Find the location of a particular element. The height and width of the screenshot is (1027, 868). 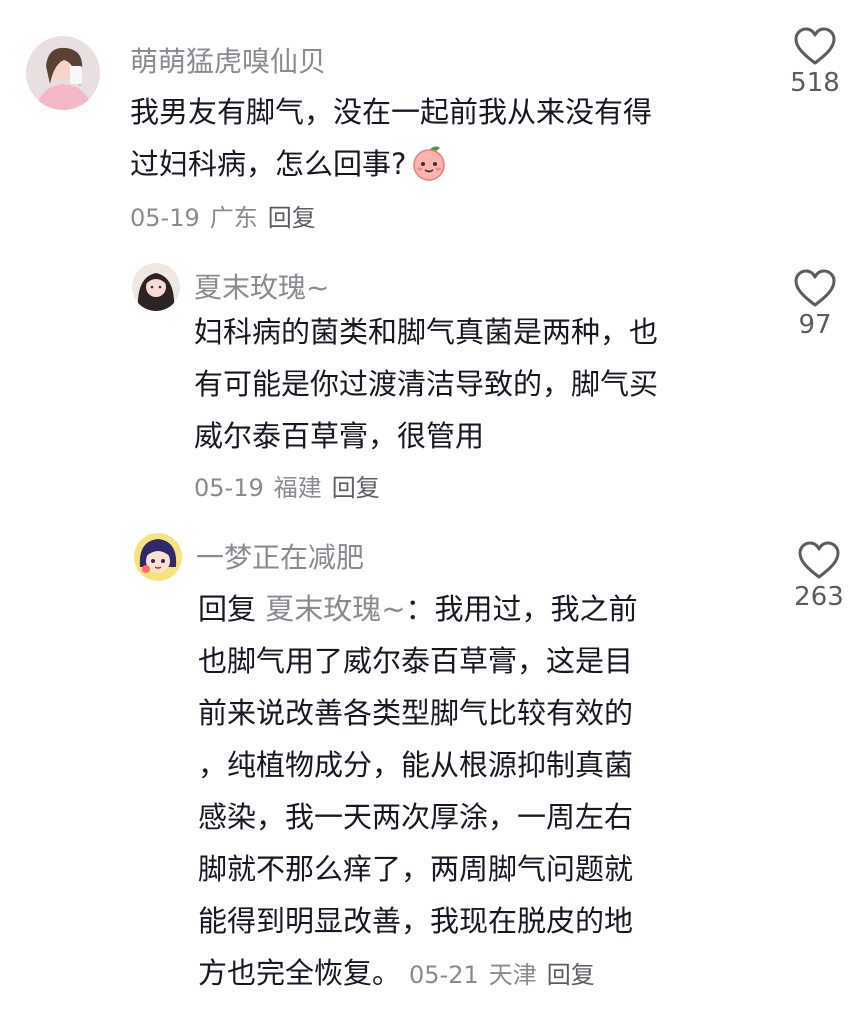

comment-meta: 05-19 广东 回复 is located at coordinates (228, 215).